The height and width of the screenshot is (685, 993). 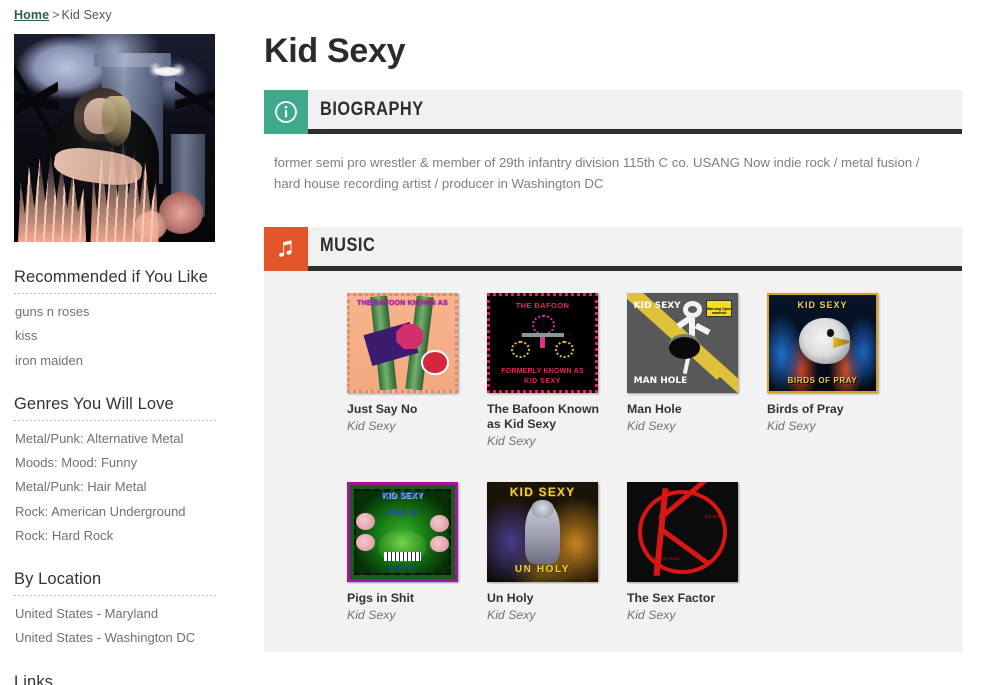 What do you see at coordinates (406, 598) in the screenshot?
I see `album-title: Pigs in Shit` at bounding box center [406, 598].